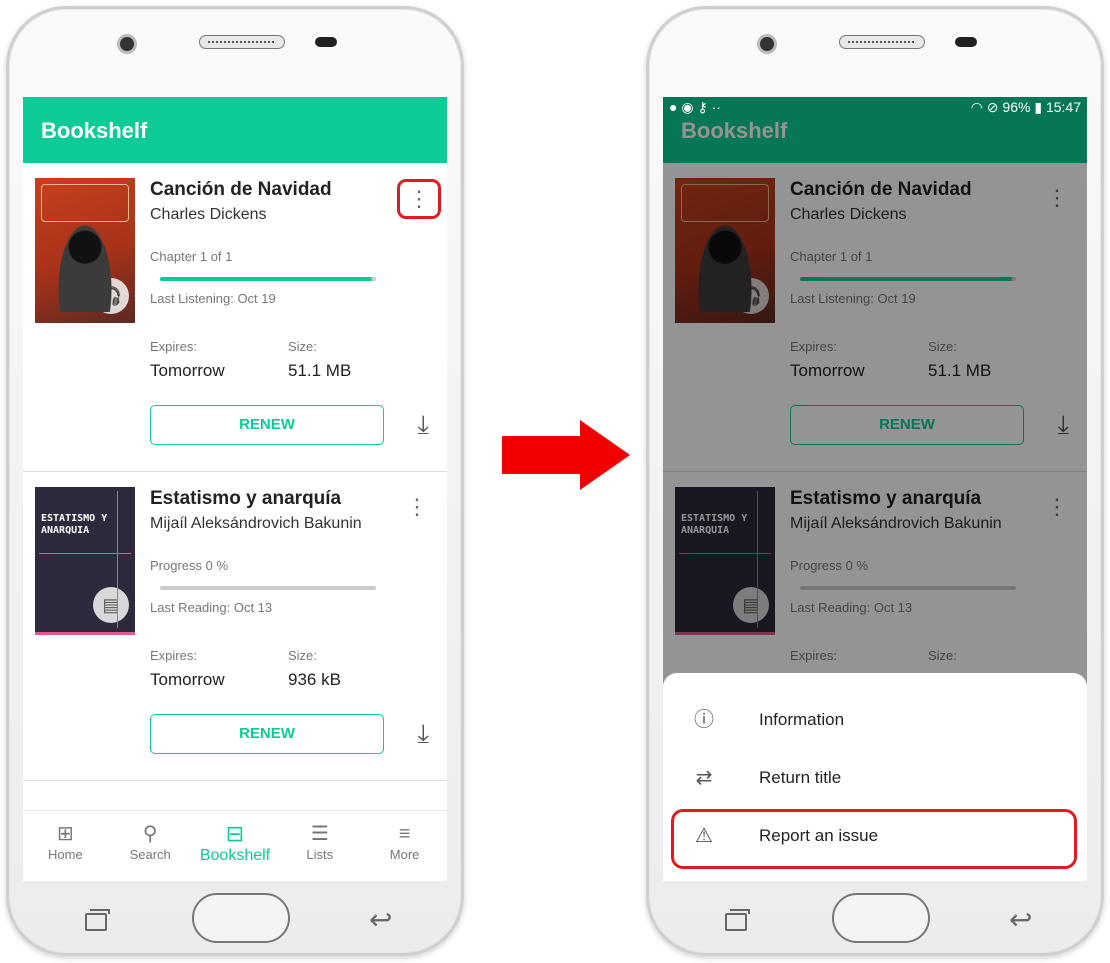 The width and height of the screenshot is (1110, 963). What do you see at coordinates (85, 561) in the screenshot?
I see `book-cover: ESTATISMO Y ANARQUIA ▤` at bounding box center [85, 561].